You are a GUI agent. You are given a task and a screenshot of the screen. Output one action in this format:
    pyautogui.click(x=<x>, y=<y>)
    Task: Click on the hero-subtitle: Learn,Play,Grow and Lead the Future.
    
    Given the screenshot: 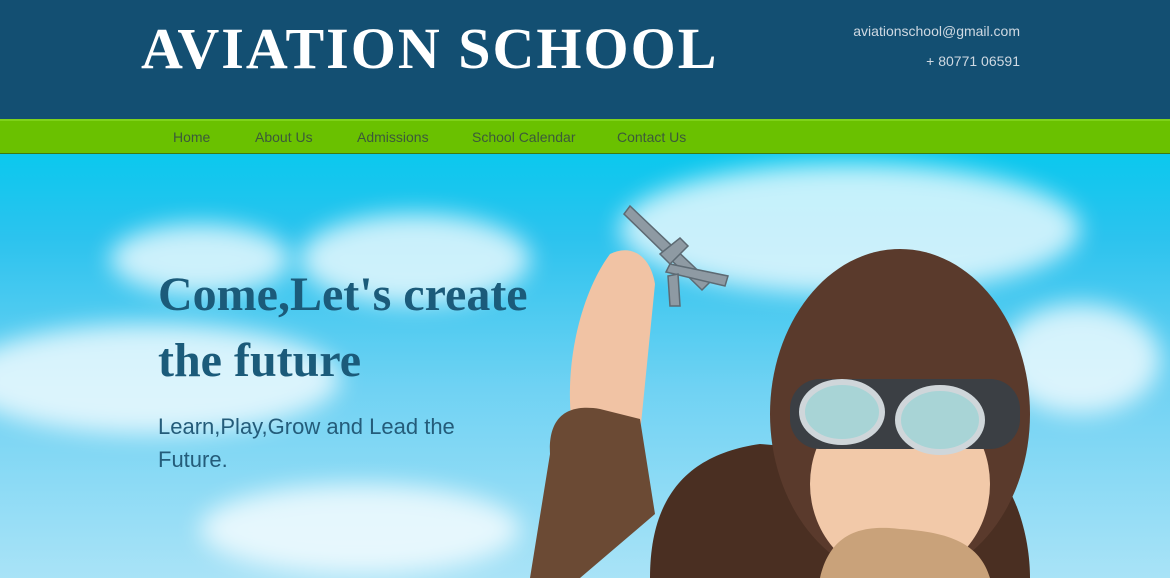 What is the action you would take?
    pyautogui.click(x=306, y=443)
    